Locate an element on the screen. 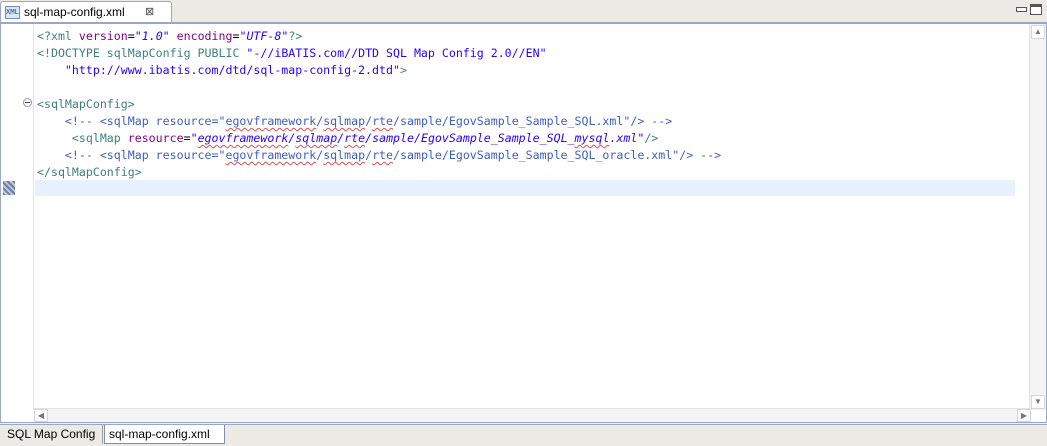 This screenshot has width=1047, height=446. current-line-marker-icon is located at coordinates (9, 188).